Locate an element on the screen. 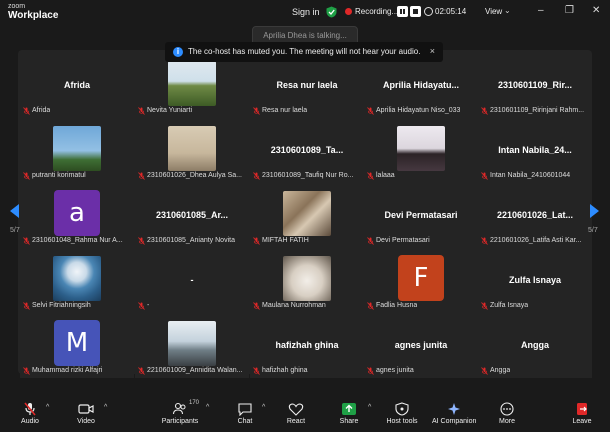 This screenshot has width=610, height=432. participant-name-text: Angga is located at coordinates (500, 370).